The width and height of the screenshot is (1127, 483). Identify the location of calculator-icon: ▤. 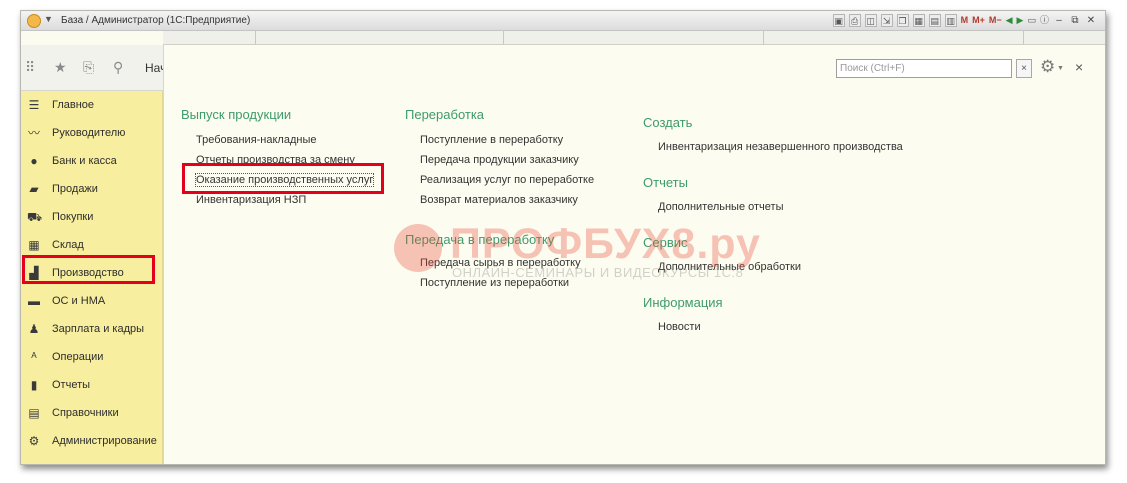
(934, 20).